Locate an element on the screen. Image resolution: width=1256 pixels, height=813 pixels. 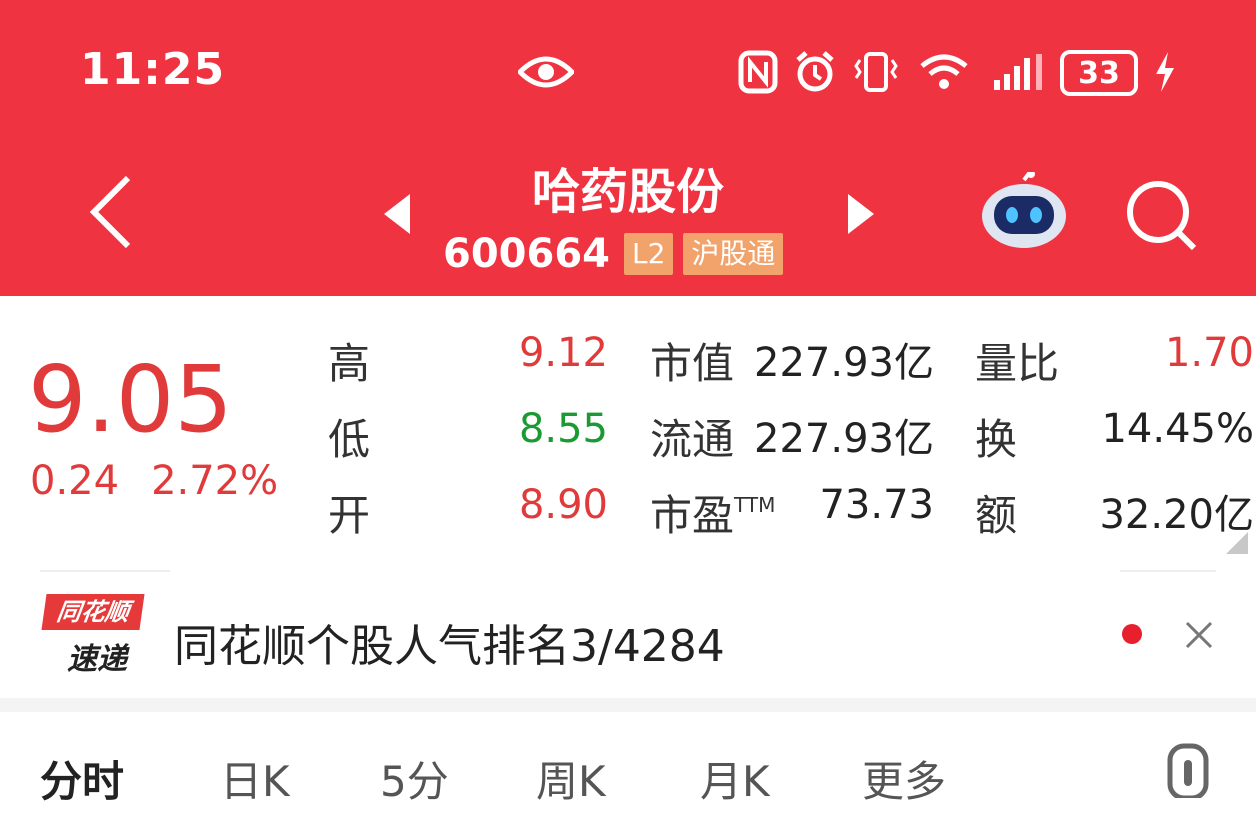
market-cap-value: 227.93亿 is located at coordinates (844, 363).